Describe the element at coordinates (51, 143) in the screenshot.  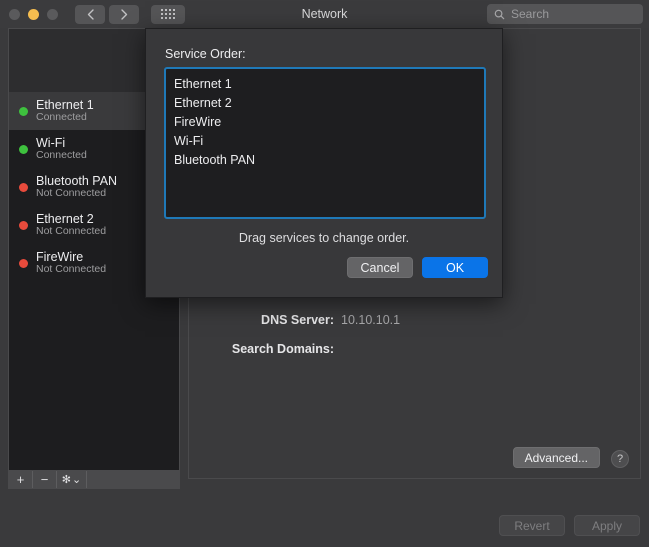
I see `service-name: Wi-Fi` at that location.